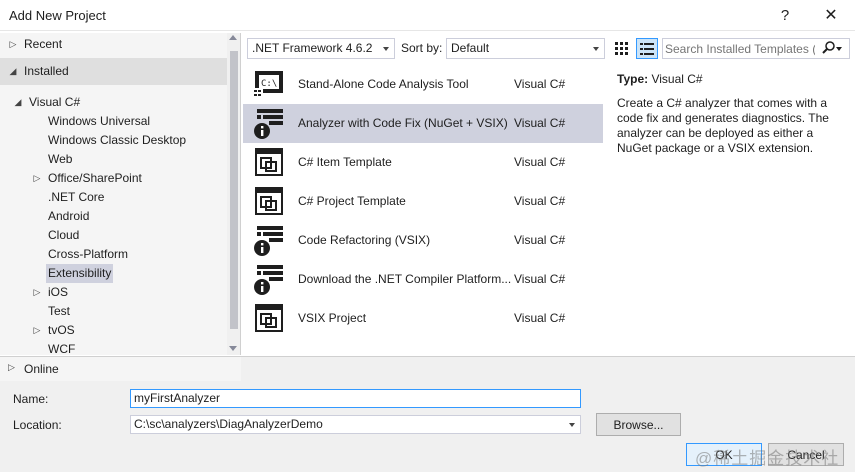 The width and height of the screenshot is (855, 472). I want to click on scroll-down-arrow-icon, so click(233, 348).